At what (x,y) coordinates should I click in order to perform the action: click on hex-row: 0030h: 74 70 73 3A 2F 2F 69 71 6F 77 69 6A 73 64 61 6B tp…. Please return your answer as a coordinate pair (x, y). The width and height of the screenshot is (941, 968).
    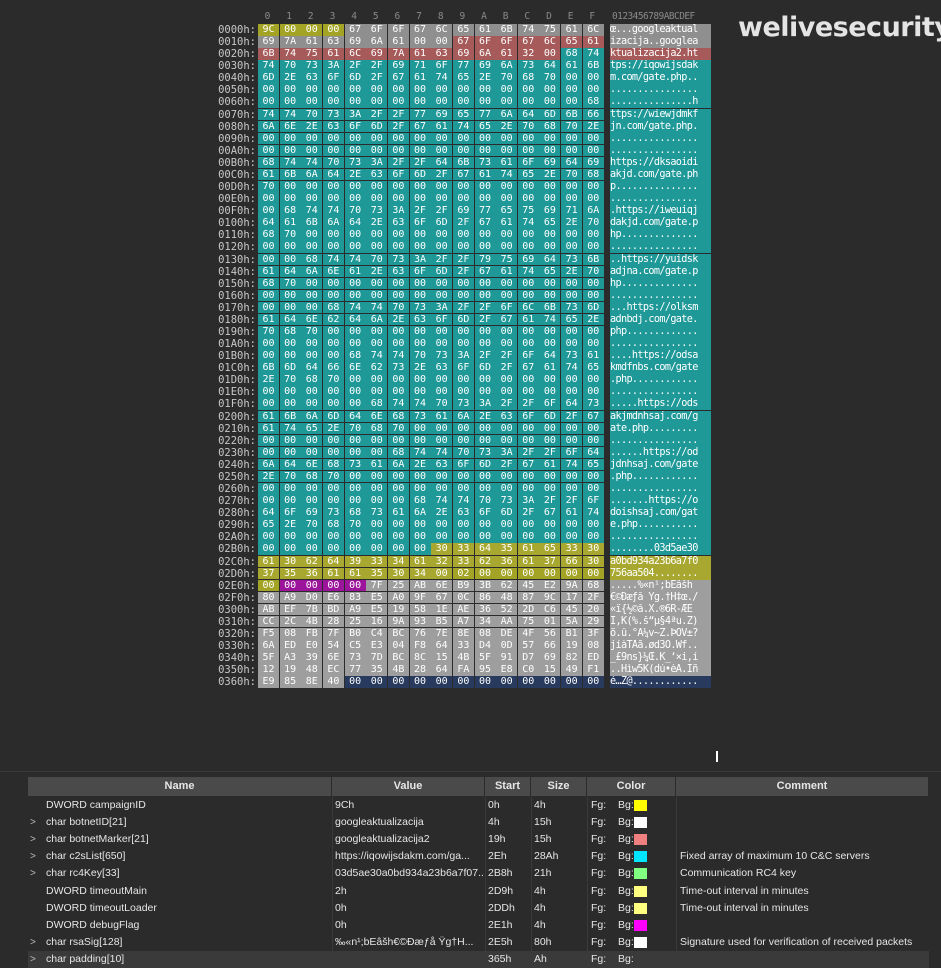
    Looking at the image, I should click on (470, 66).